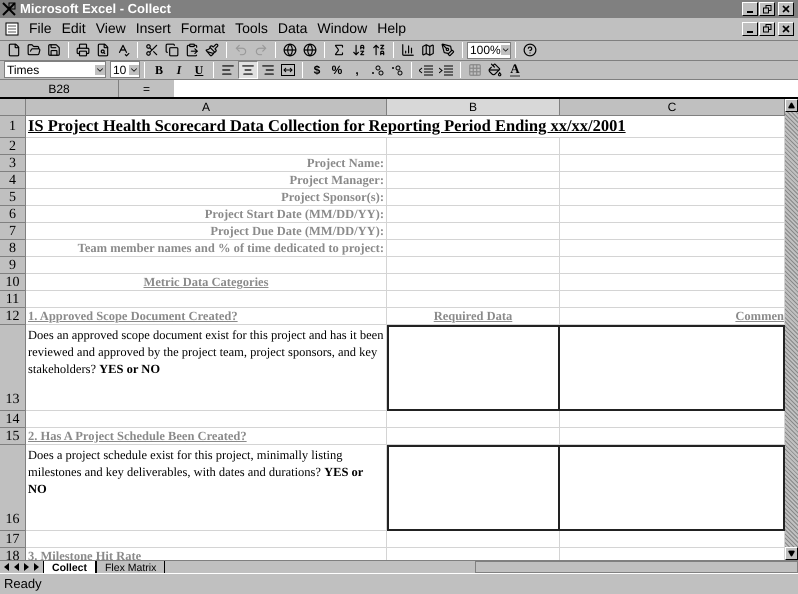 The height and width of the screenshot is (594, 798). I want to click on row-header: 10, so click(13, 283).